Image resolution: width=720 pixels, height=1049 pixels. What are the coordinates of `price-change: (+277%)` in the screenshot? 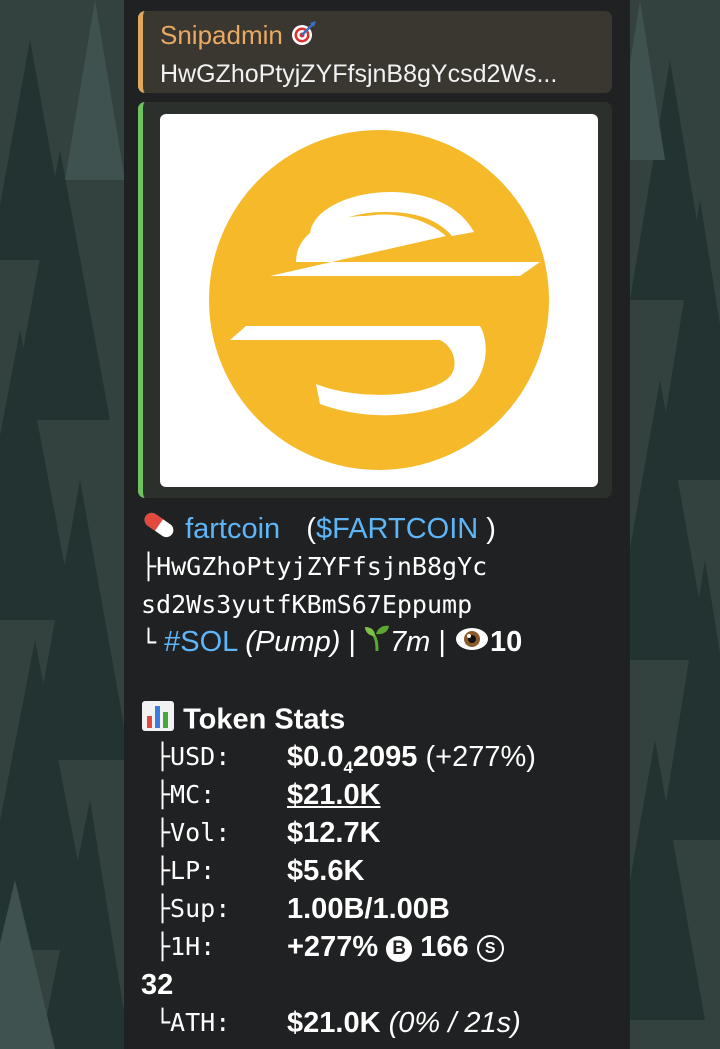 It's located at (476, 757).